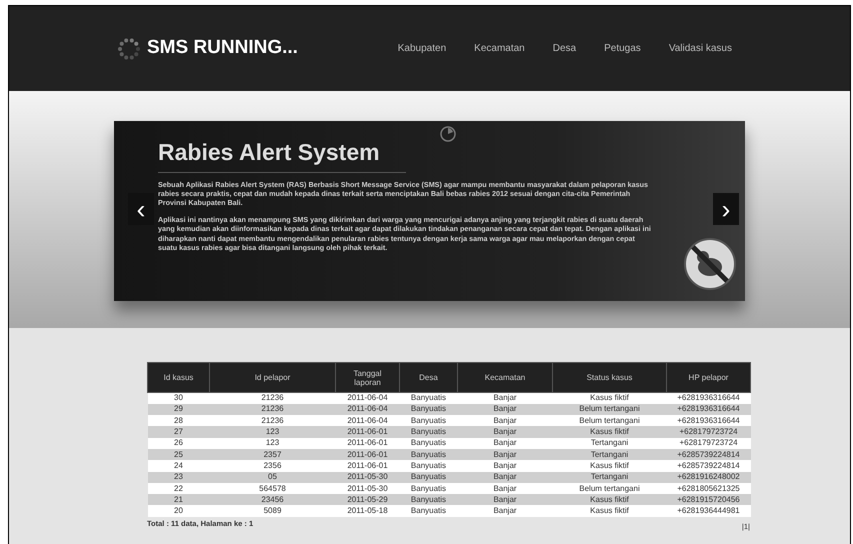 Image resolution: width=853 pixels, height=544 pixels. I want to click on column-header: Tanggal laporan, so click(368, 377).